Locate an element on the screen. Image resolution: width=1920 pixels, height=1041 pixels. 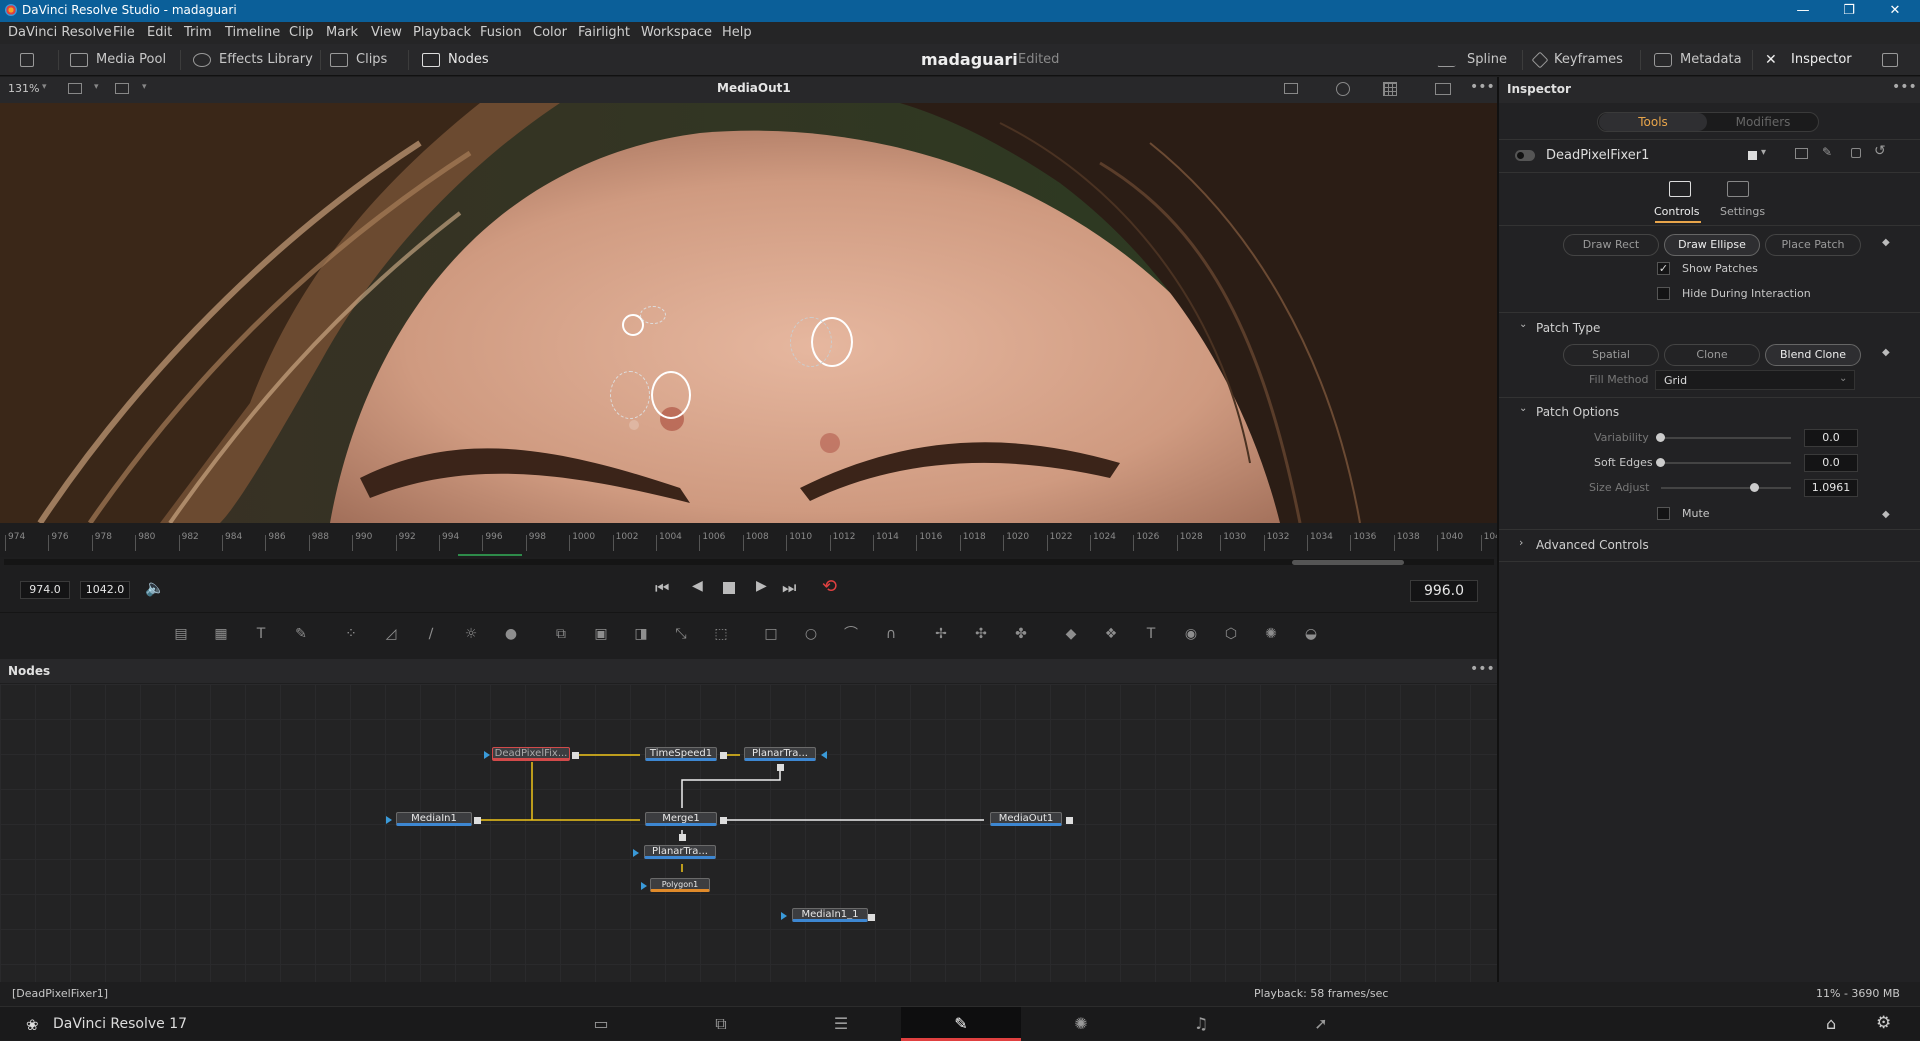
size-adjust-slider-track is located at coordinates (1726, 488).